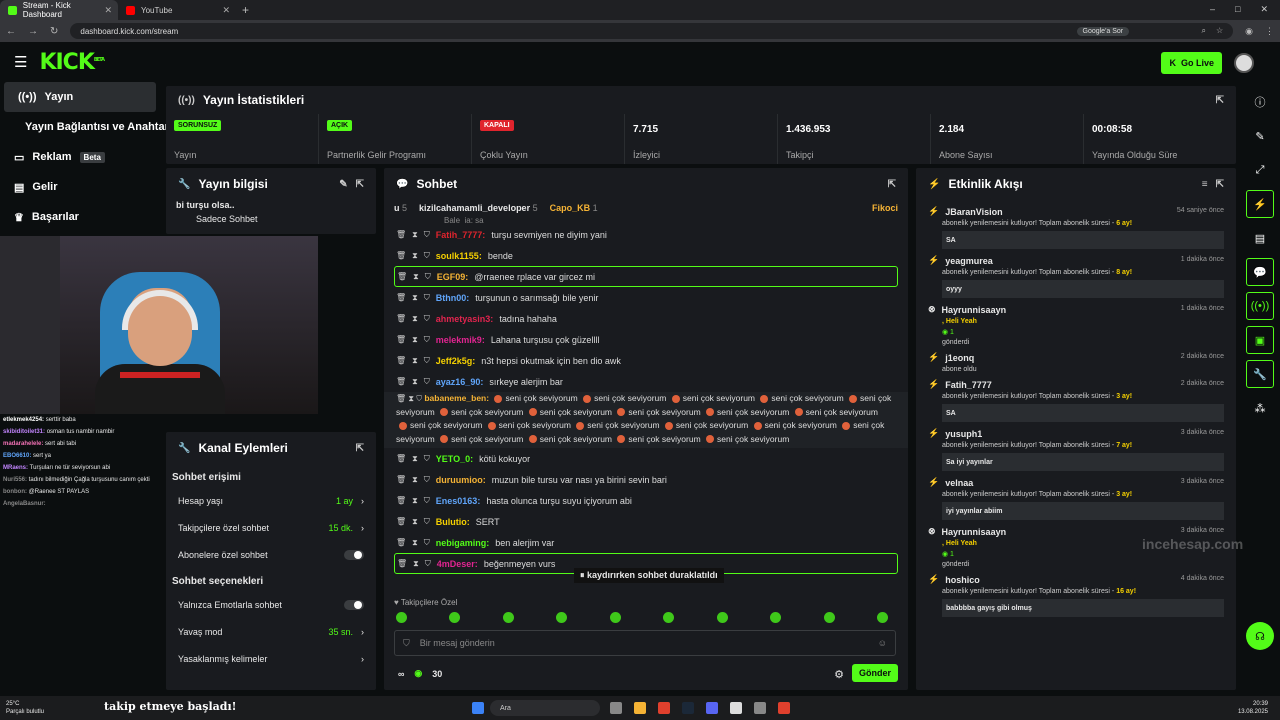  I want to click on chat-message: 🗑 ⧗ ⛉ Bulutio: SERT, so click(646, 521).